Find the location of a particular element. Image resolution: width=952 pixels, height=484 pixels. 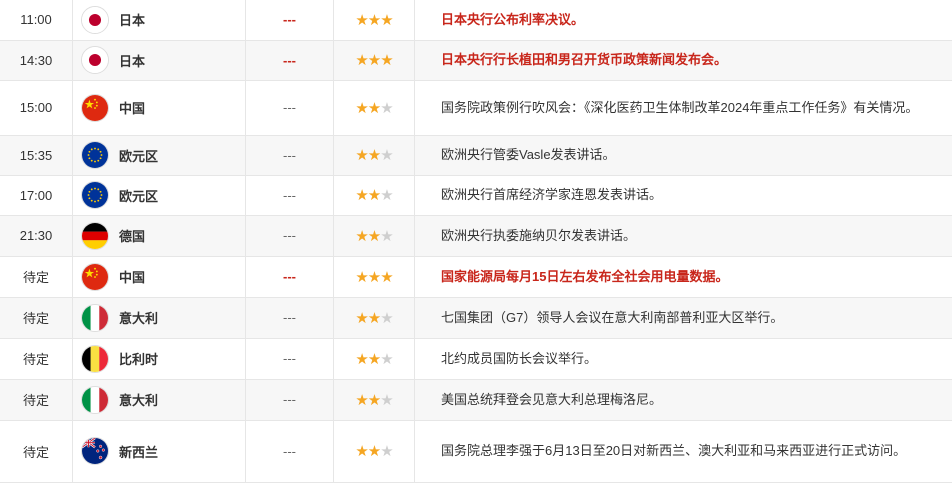

table-row: 14:30 日本 --- ★★★ 日本央行行长植田和男召开货币政策新闻发布会。 is located at coordinates (476, 60).